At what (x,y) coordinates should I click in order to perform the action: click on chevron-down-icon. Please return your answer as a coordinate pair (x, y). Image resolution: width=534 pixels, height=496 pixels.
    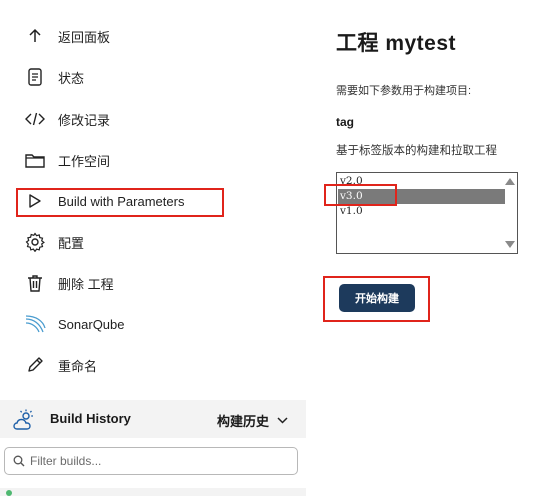
    Looking at the image, I should click on (282, 420).